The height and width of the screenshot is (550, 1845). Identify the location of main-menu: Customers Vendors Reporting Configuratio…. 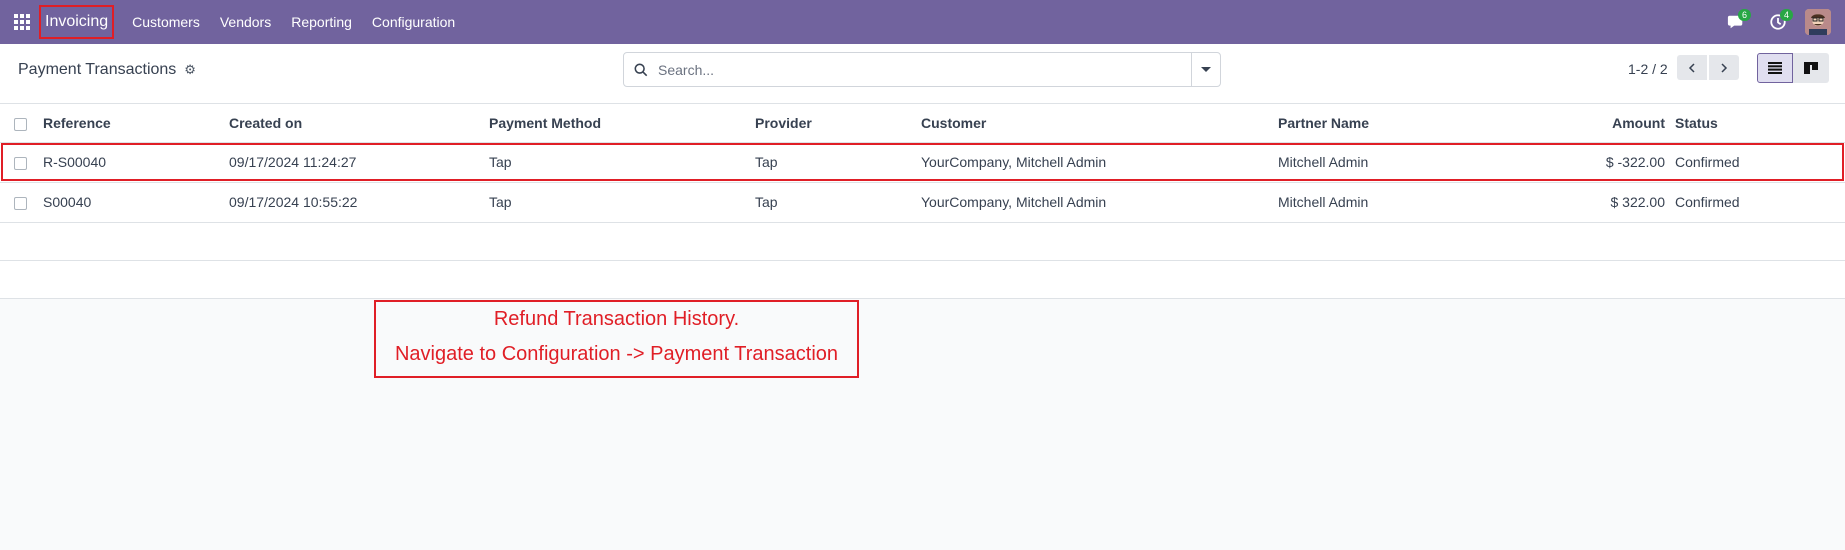
(293, 22).